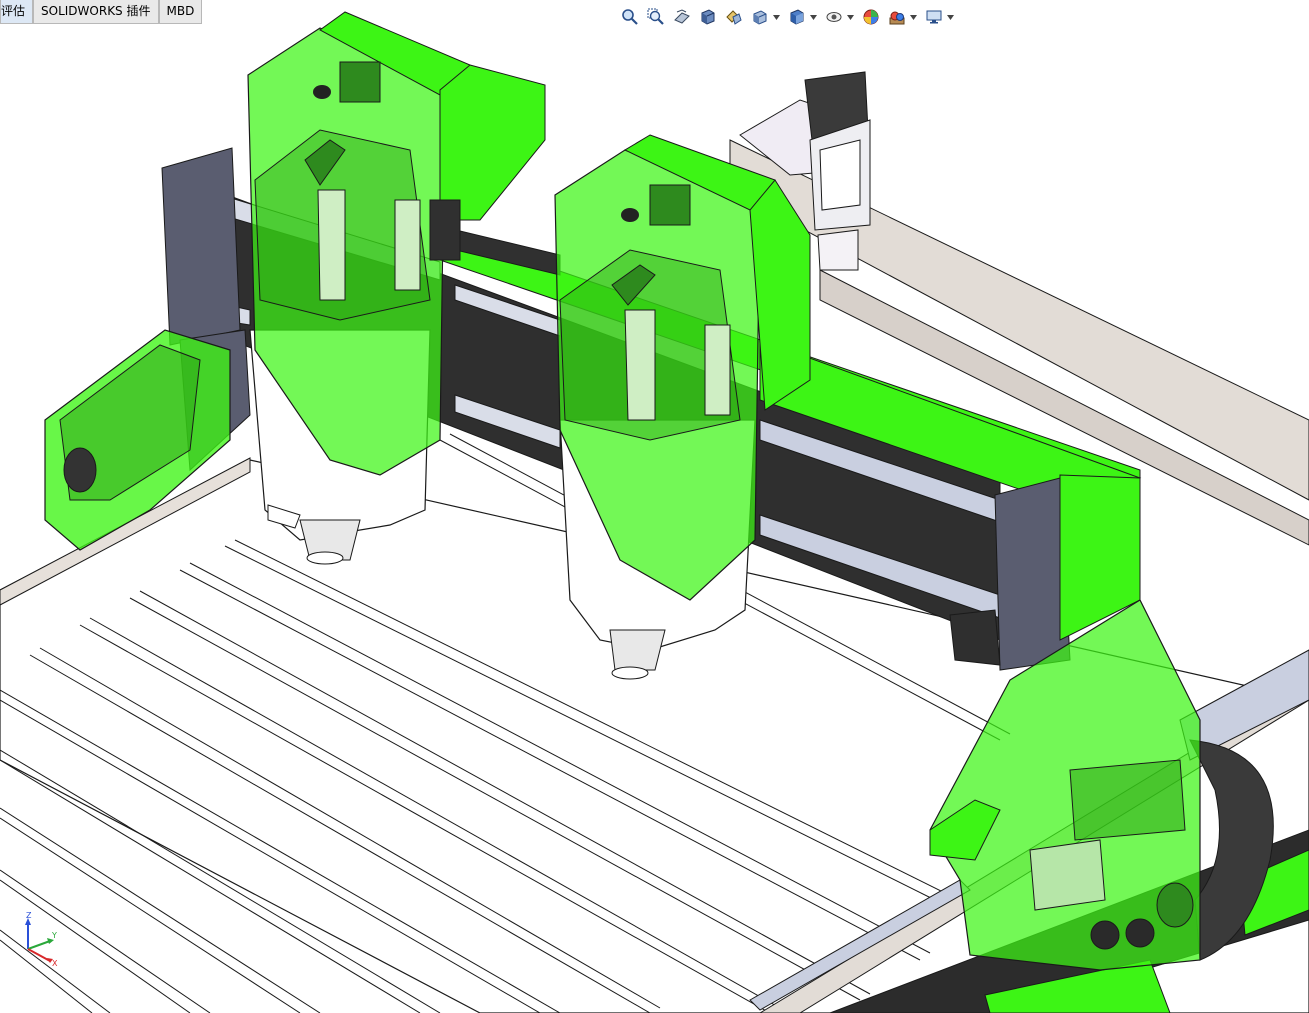 Image resolution: width=1309 pixels, height=1013 pixels. What do you see at coordinates (760, 17) in the screenshot?
I see `view-orientation-icon` at bounding box center [760, 17].